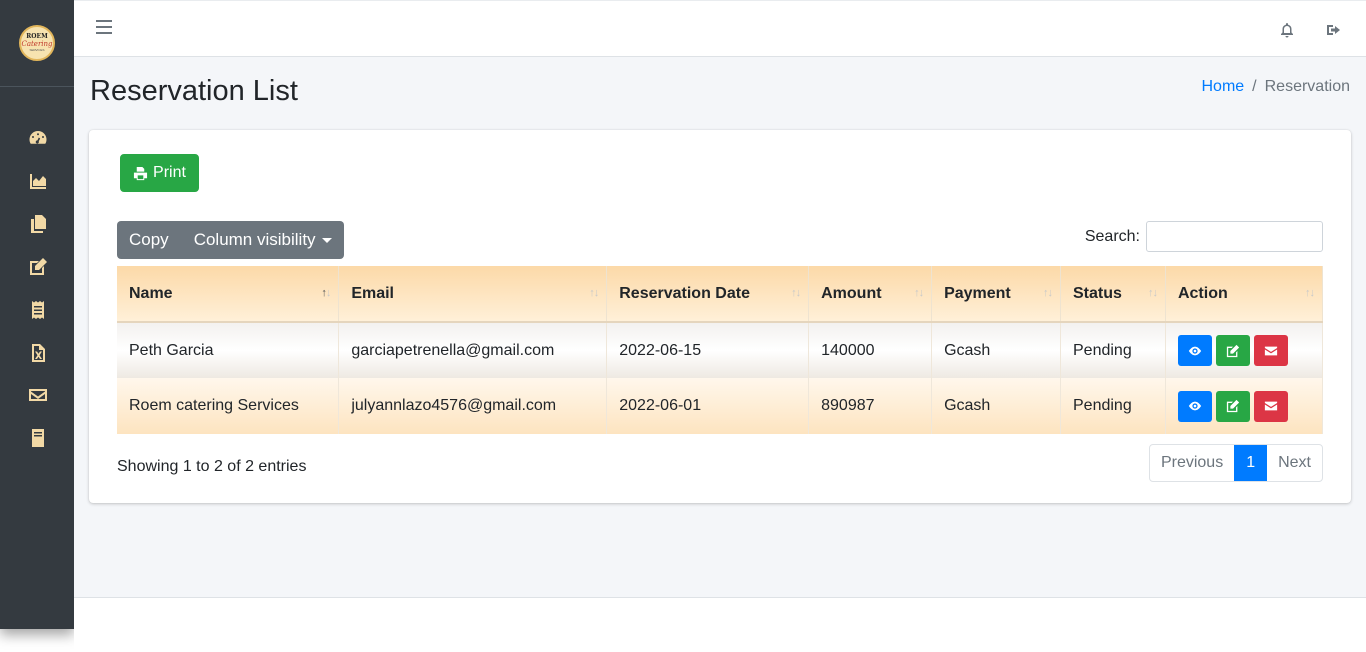 The image size is (1366, 652). I want to click on logo-text-script: Catering, so click(37, 44).